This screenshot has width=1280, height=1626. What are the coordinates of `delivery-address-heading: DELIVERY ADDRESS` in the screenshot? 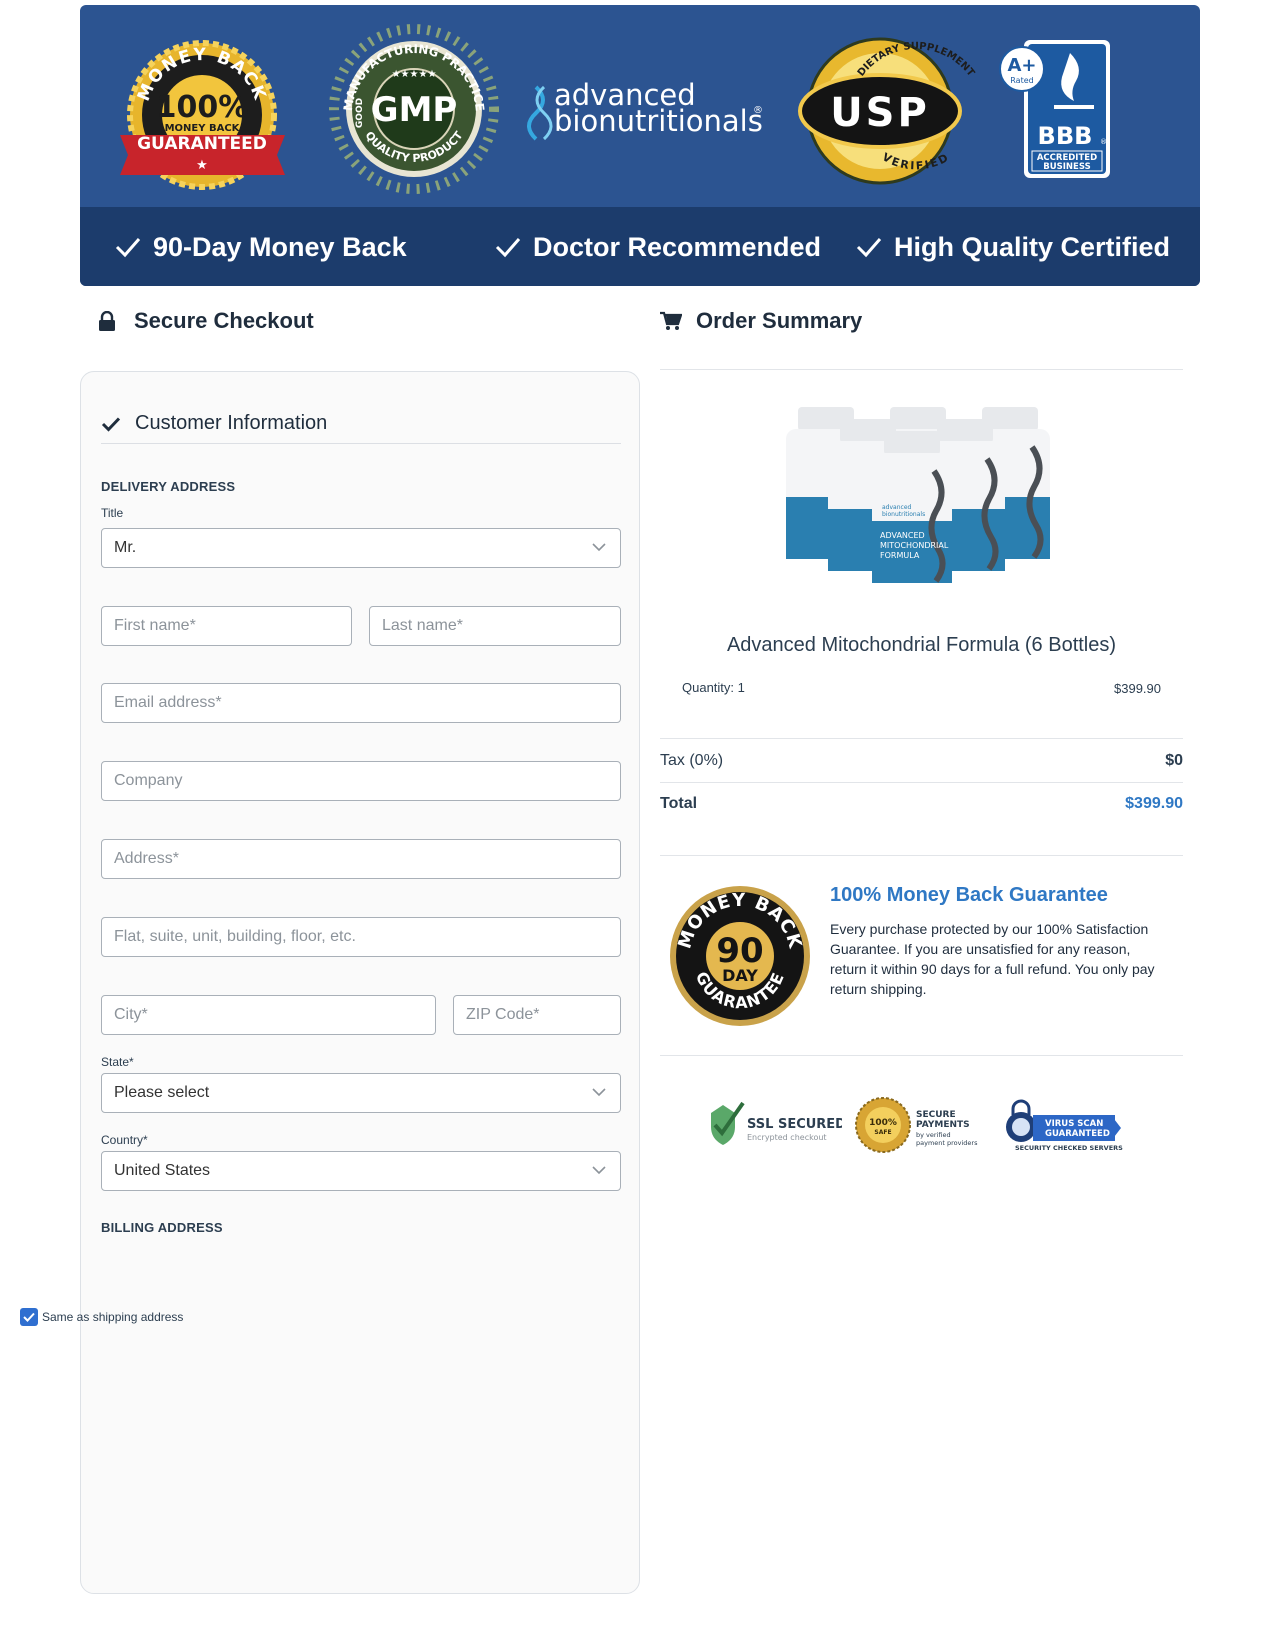 It's located at (168, 486).